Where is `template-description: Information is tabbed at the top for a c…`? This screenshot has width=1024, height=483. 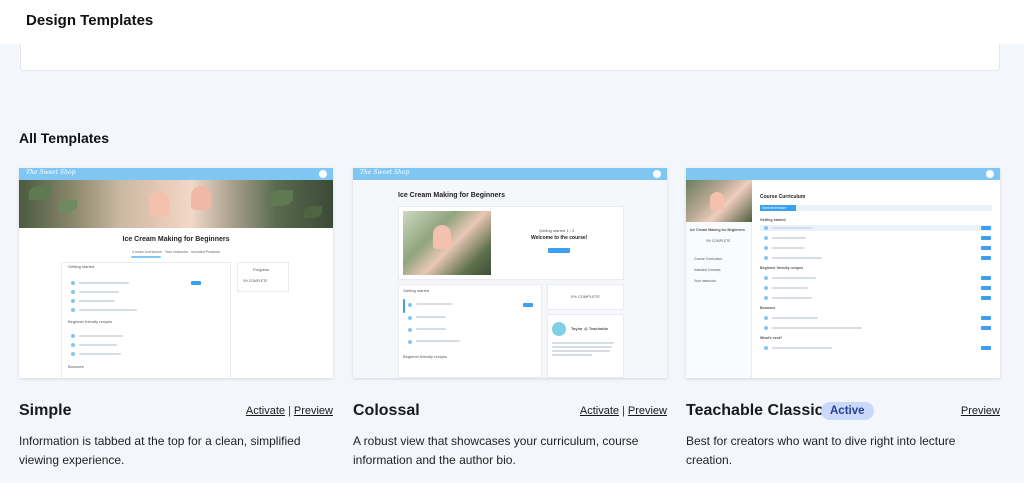
template-description: Information is tabbed at the top for a c… is located at coordinates (160, 450).